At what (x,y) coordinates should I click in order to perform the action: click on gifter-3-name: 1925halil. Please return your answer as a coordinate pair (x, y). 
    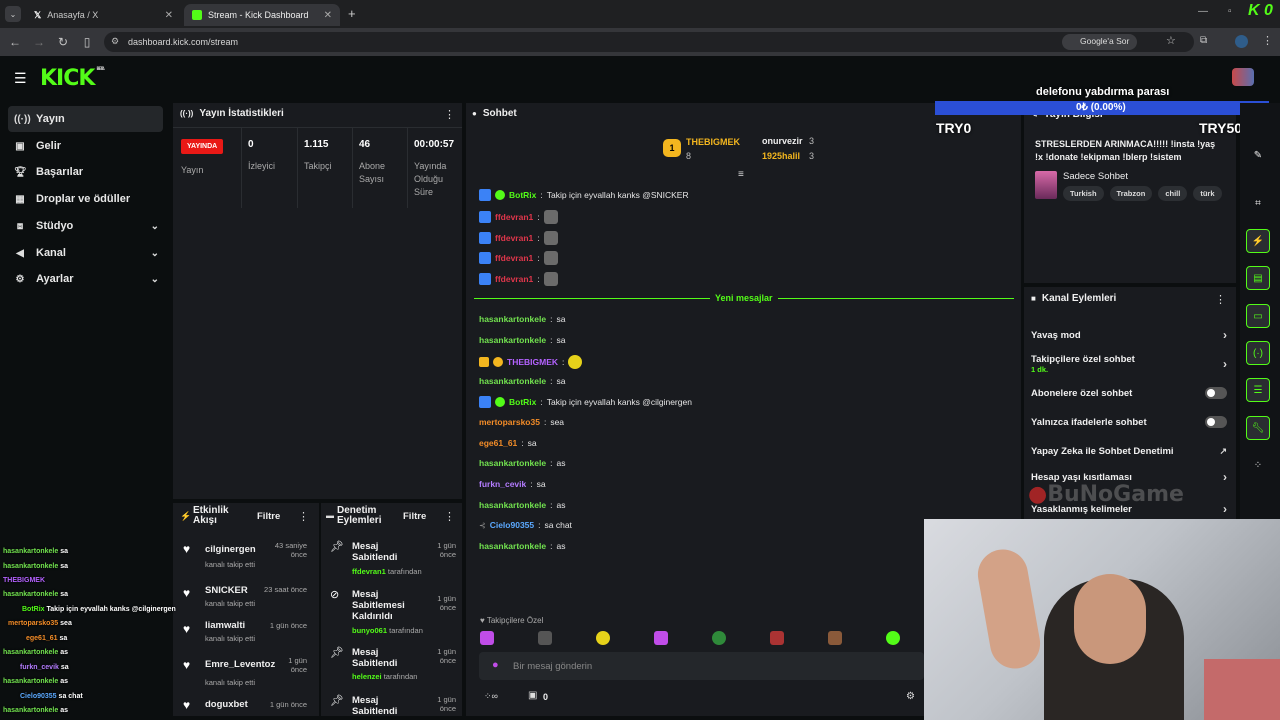
    Looking at the image, I should click on (781, 156).